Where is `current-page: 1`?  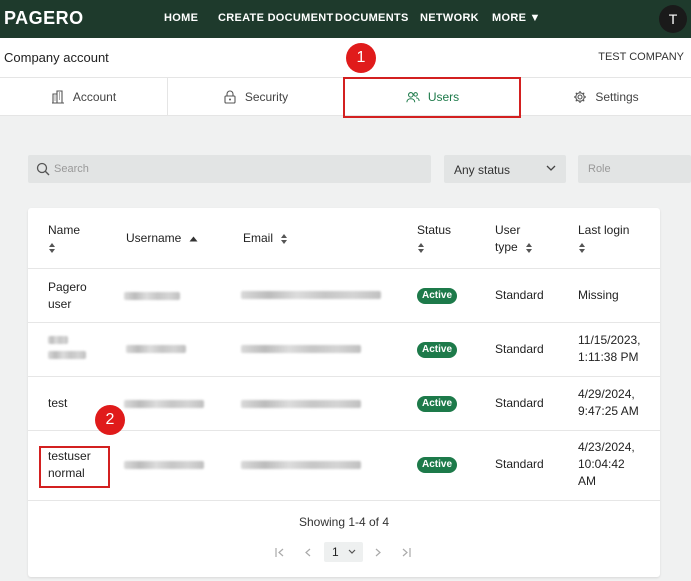
current-page: 1 is located at coordinates (335, 552).